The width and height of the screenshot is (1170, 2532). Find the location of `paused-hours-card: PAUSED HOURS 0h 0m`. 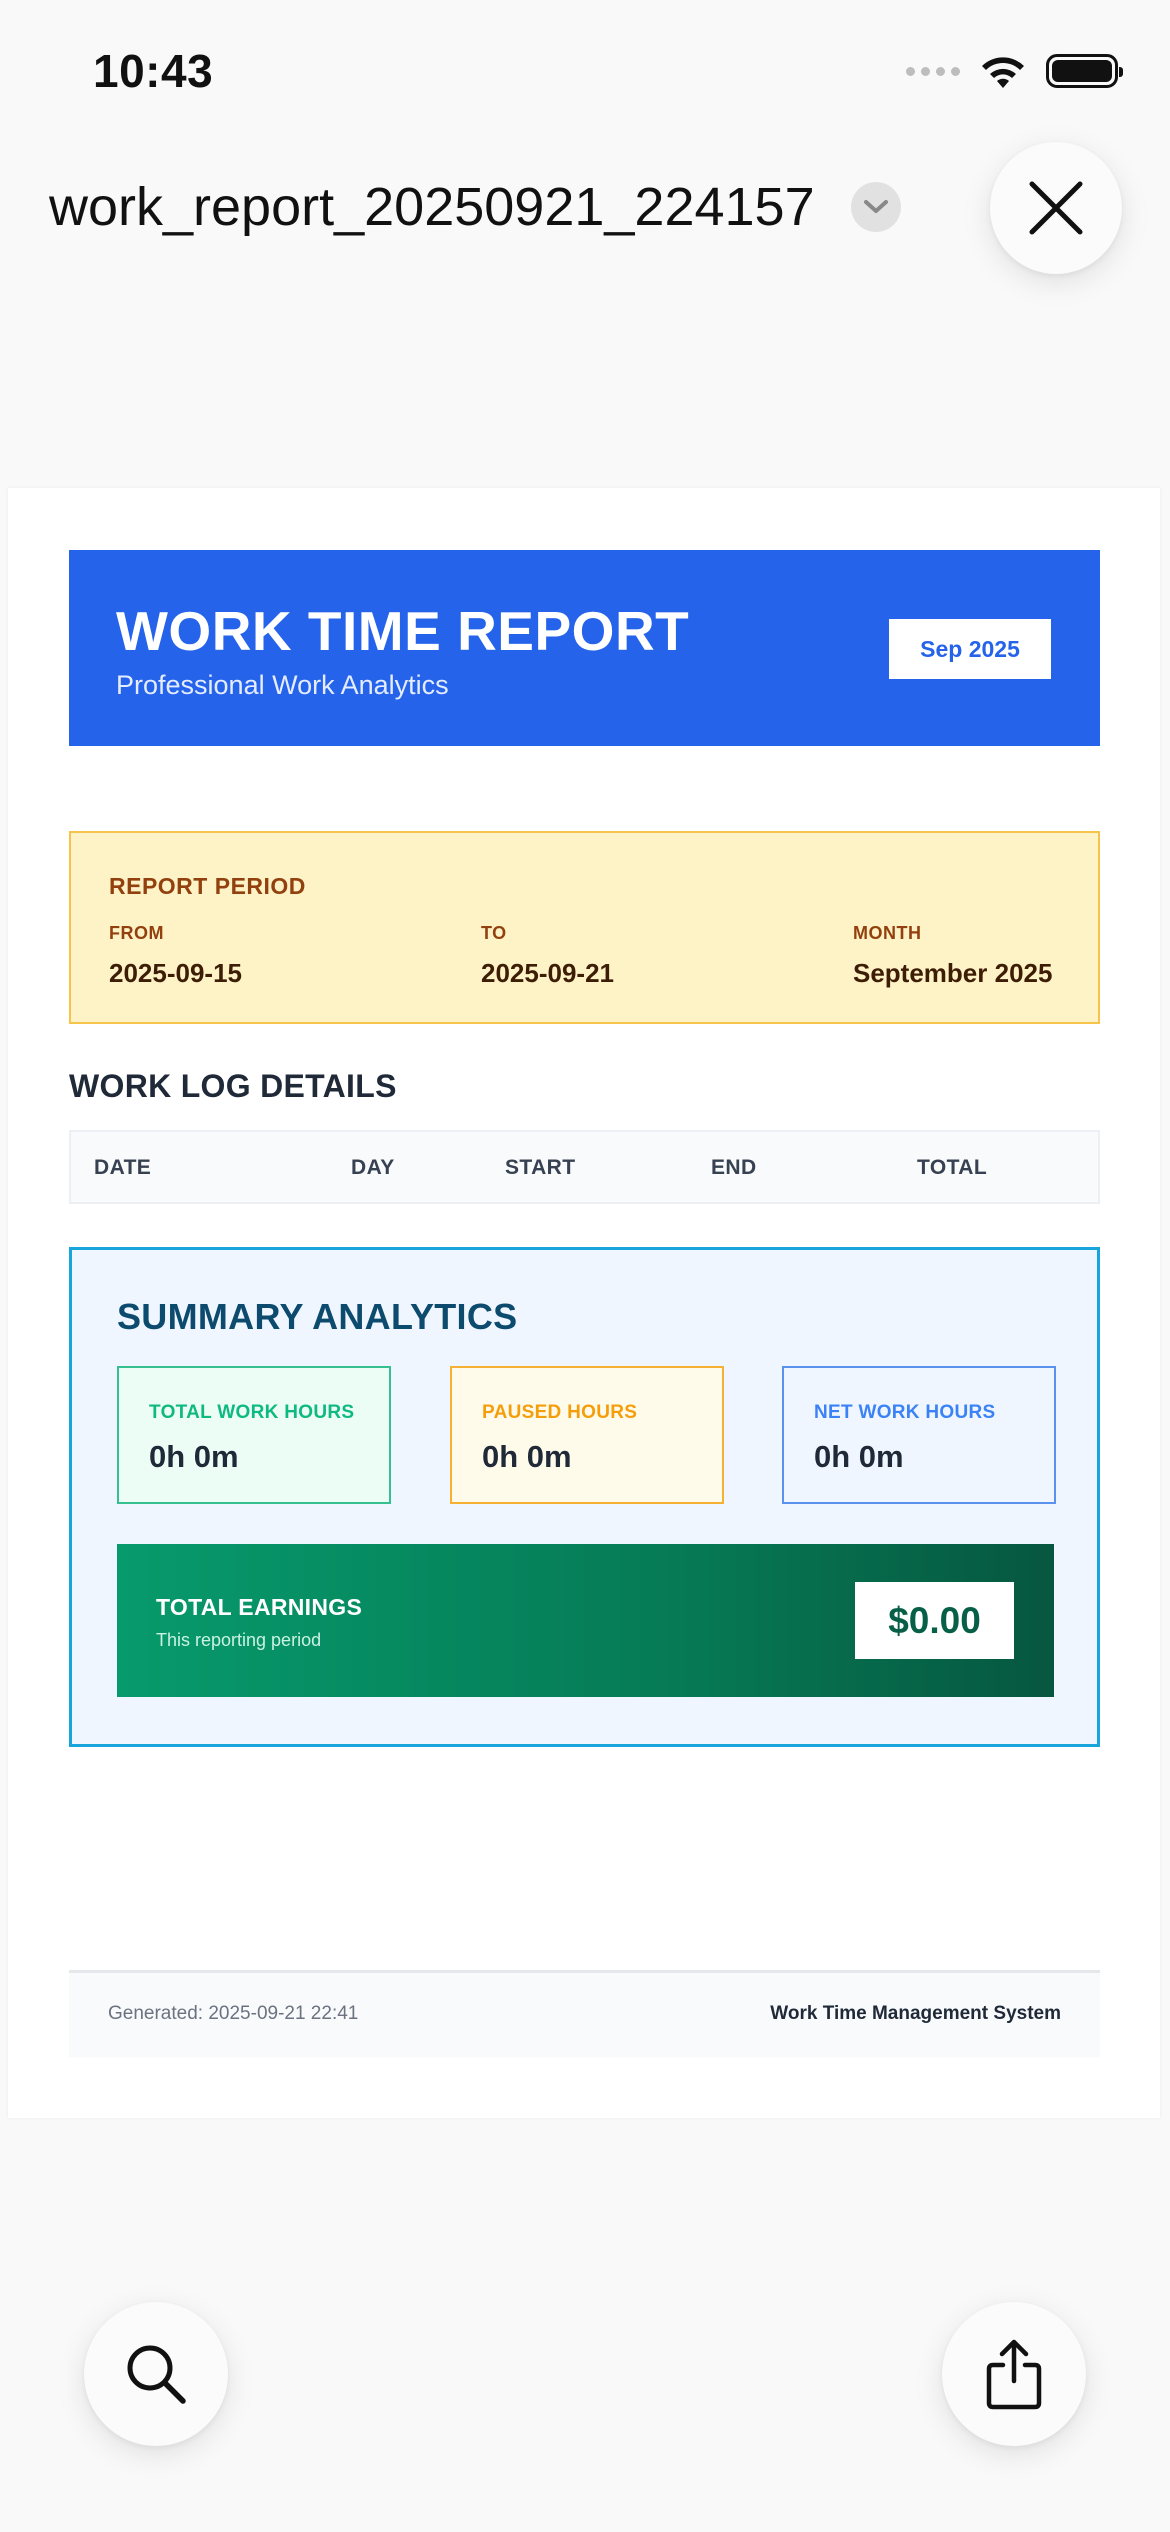

paused-hours-card: PAUSED HOURS 0h 0m is located at coordinates (587, 1435).